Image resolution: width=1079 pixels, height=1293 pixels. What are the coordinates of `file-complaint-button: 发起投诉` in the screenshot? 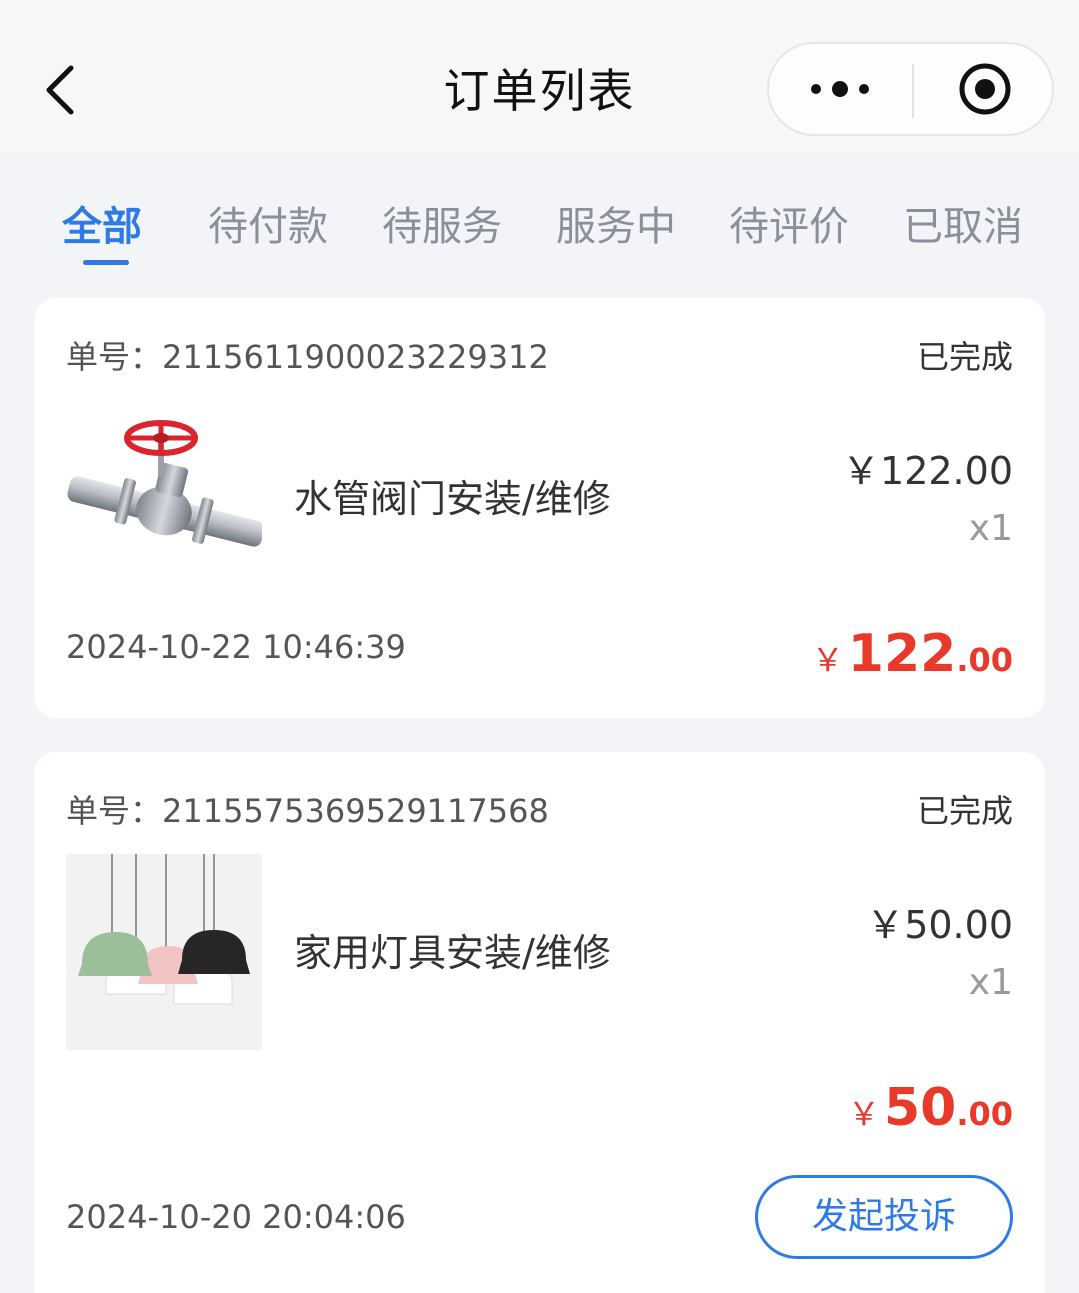 It's located at (884, 1217).